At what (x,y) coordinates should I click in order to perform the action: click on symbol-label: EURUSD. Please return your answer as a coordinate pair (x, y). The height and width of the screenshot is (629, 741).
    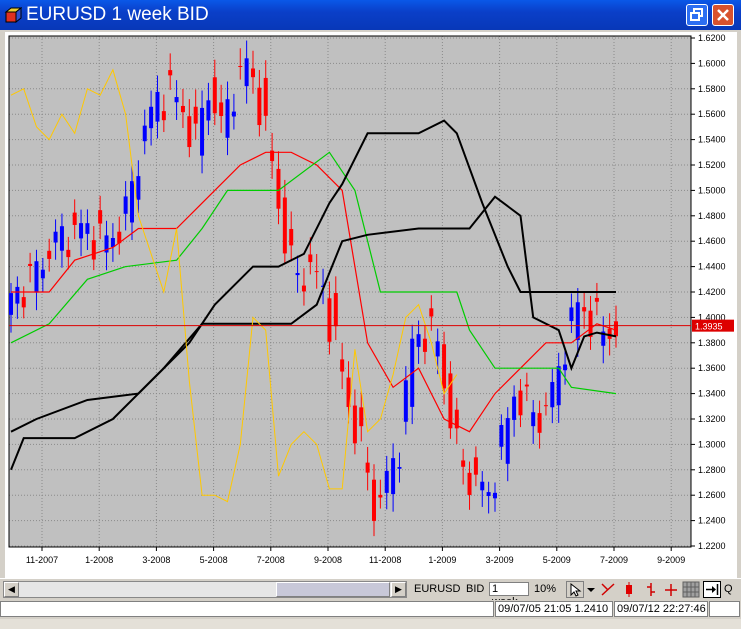
    Looking at the image, I should click on (437, 589).